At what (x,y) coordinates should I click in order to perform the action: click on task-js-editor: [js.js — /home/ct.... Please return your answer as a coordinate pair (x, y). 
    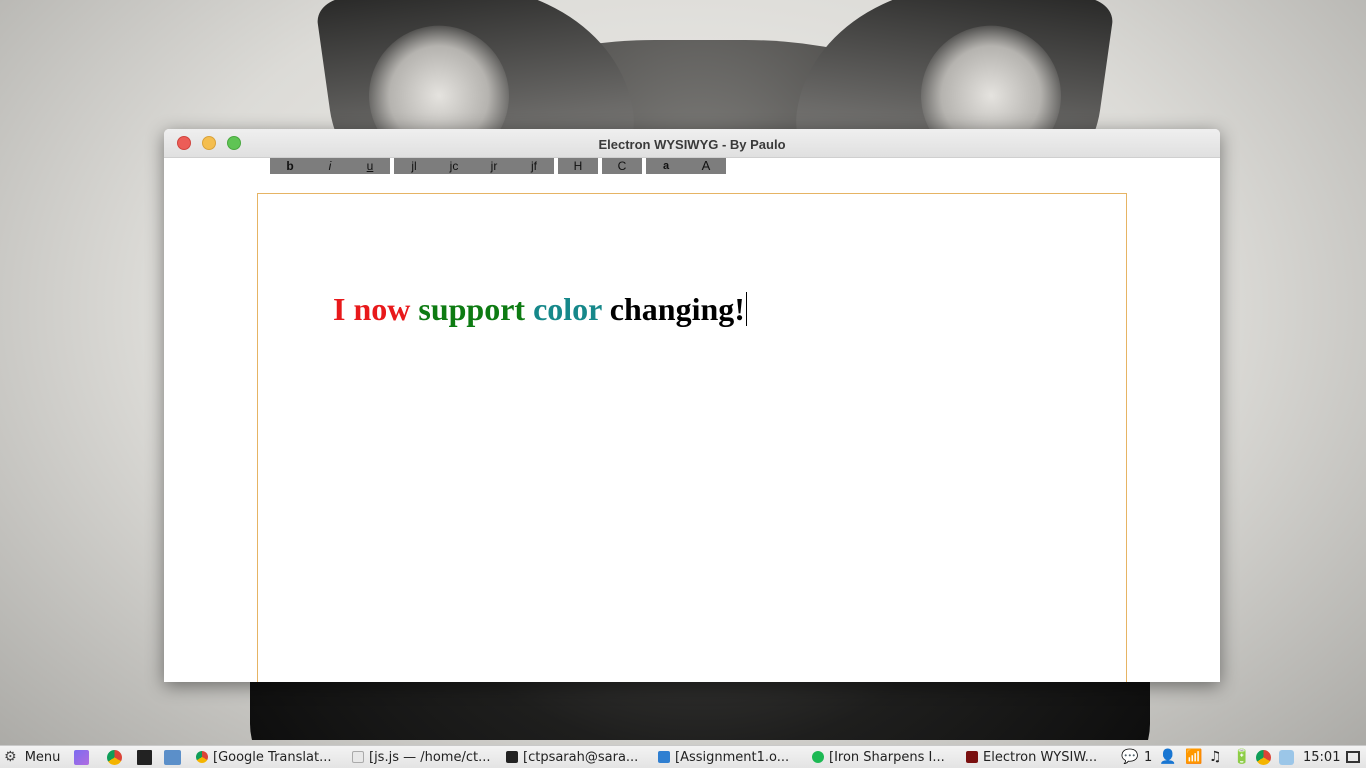
    Looking at the image, I should click on (425, 757).